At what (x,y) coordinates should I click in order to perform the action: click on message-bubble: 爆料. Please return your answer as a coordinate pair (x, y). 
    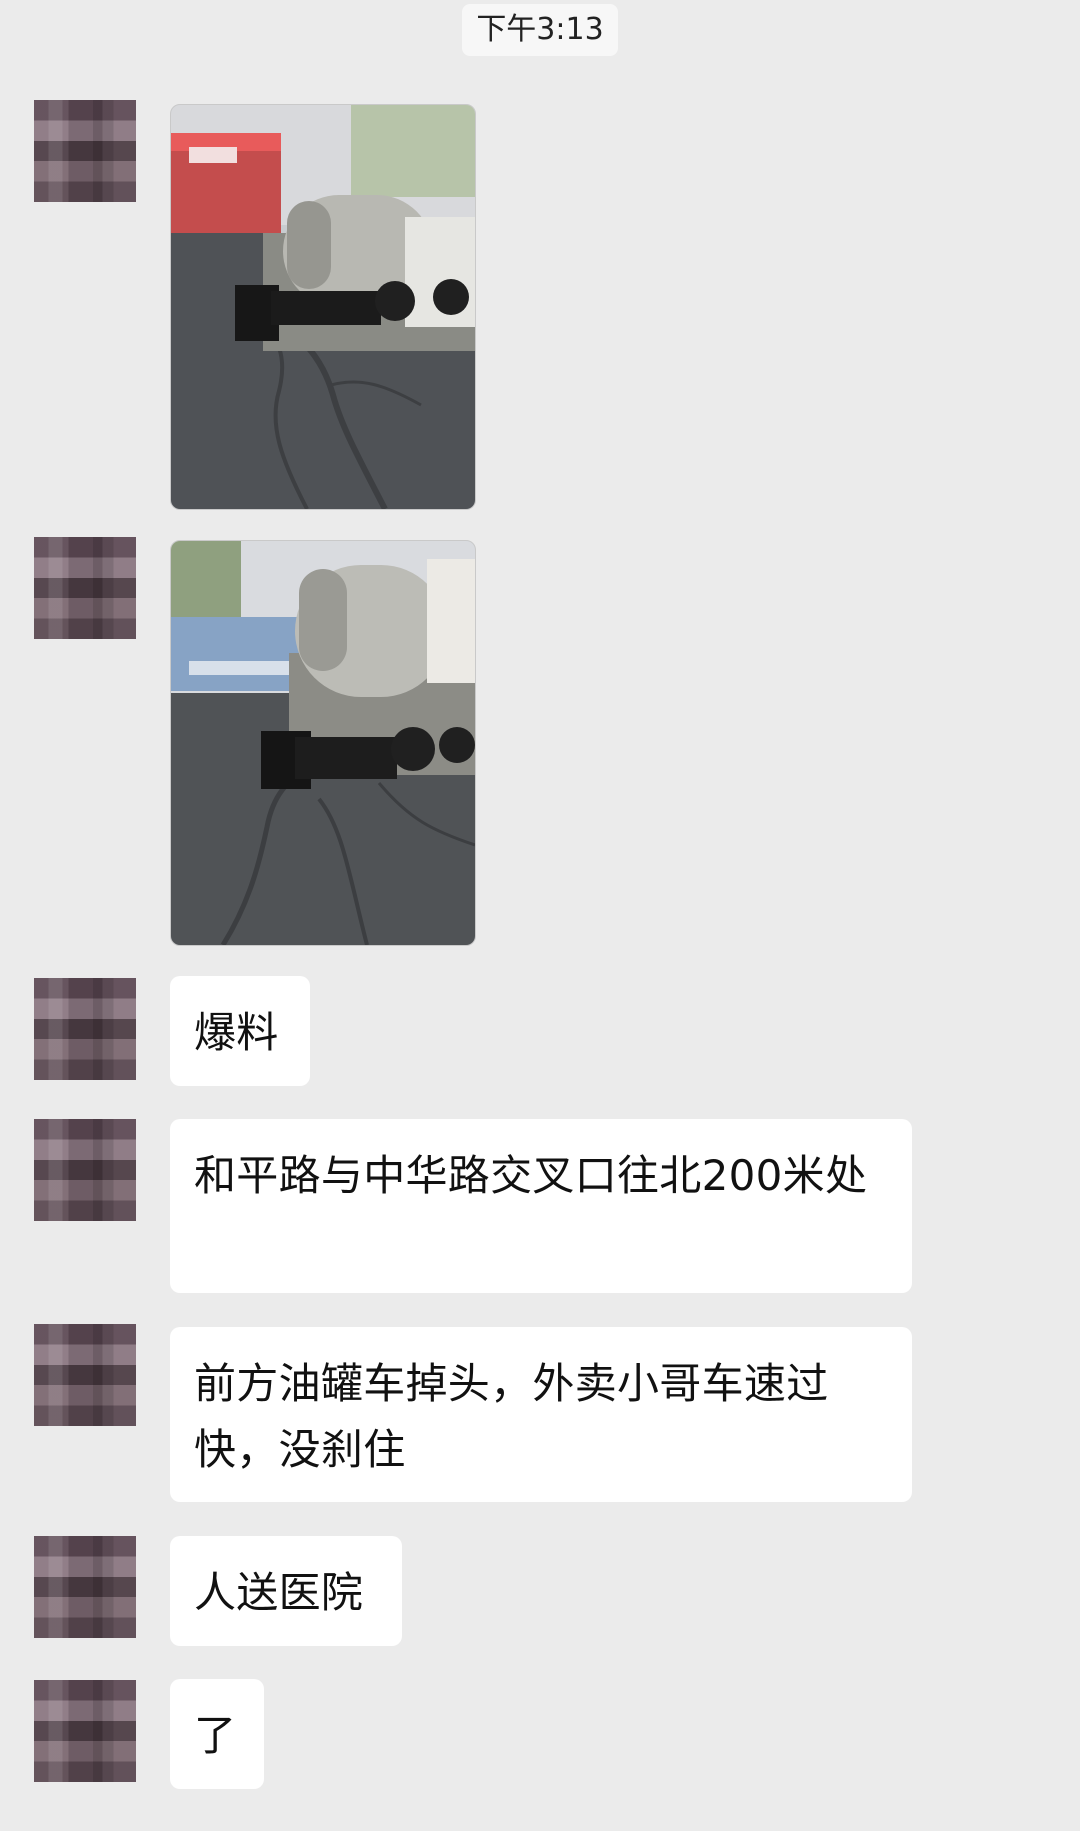
    Looking at the image, I should click on (240, 1031).